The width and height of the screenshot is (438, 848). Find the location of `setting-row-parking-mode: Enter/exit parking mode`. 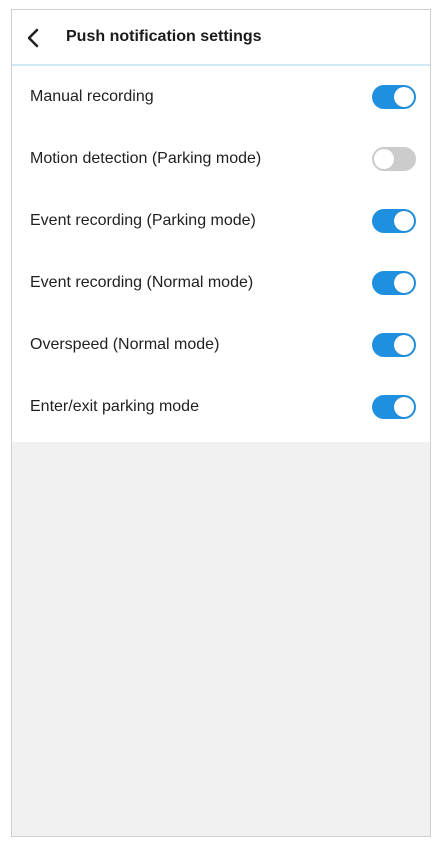

setting-row-parking-mode: Enter/exit parking mode is located at coordinates (221, 407).